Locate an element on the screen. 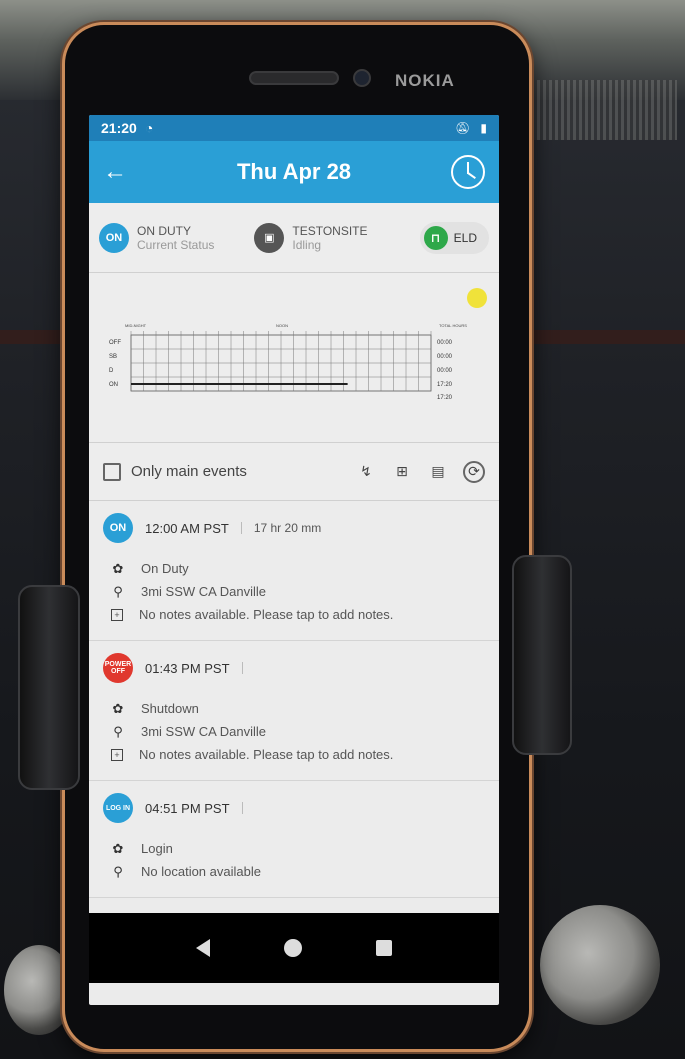 This screenshot has width=685, height=1059. event-badge: ON is located at coordinates (118, 528).